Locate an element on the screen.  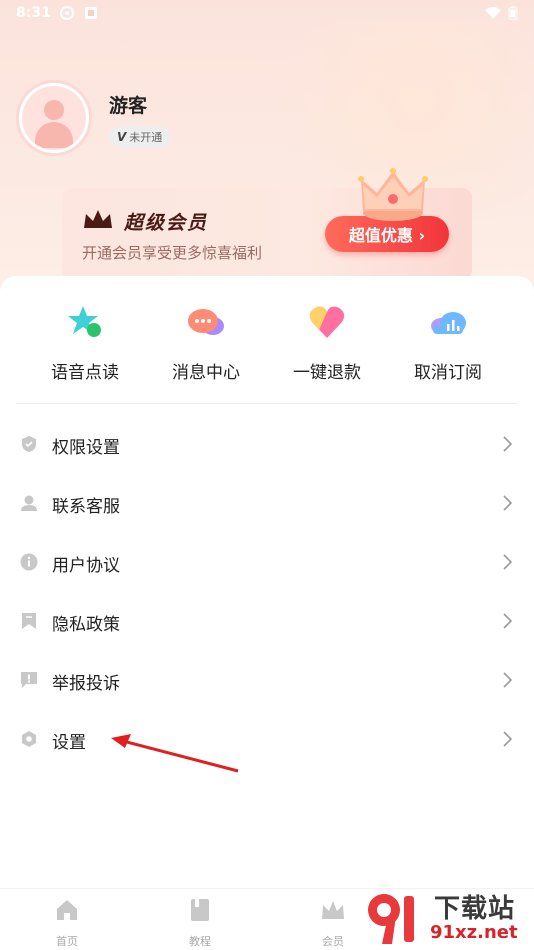
watermark-title: 下载站 is located at coordinates (475, 909).